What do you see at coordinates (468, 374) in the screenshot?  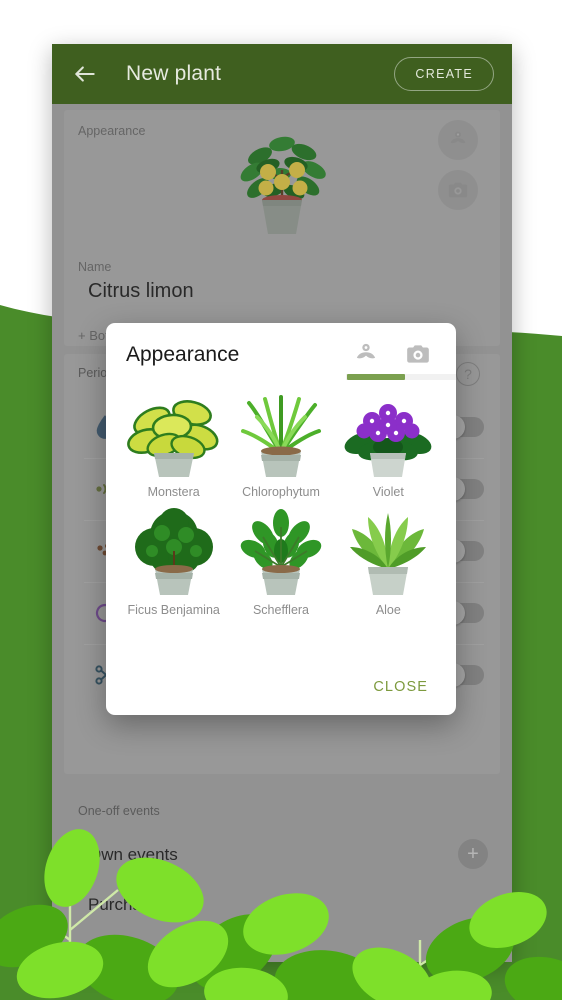 I see `help-circle-icon: ?` at bounding box center [468, 374].